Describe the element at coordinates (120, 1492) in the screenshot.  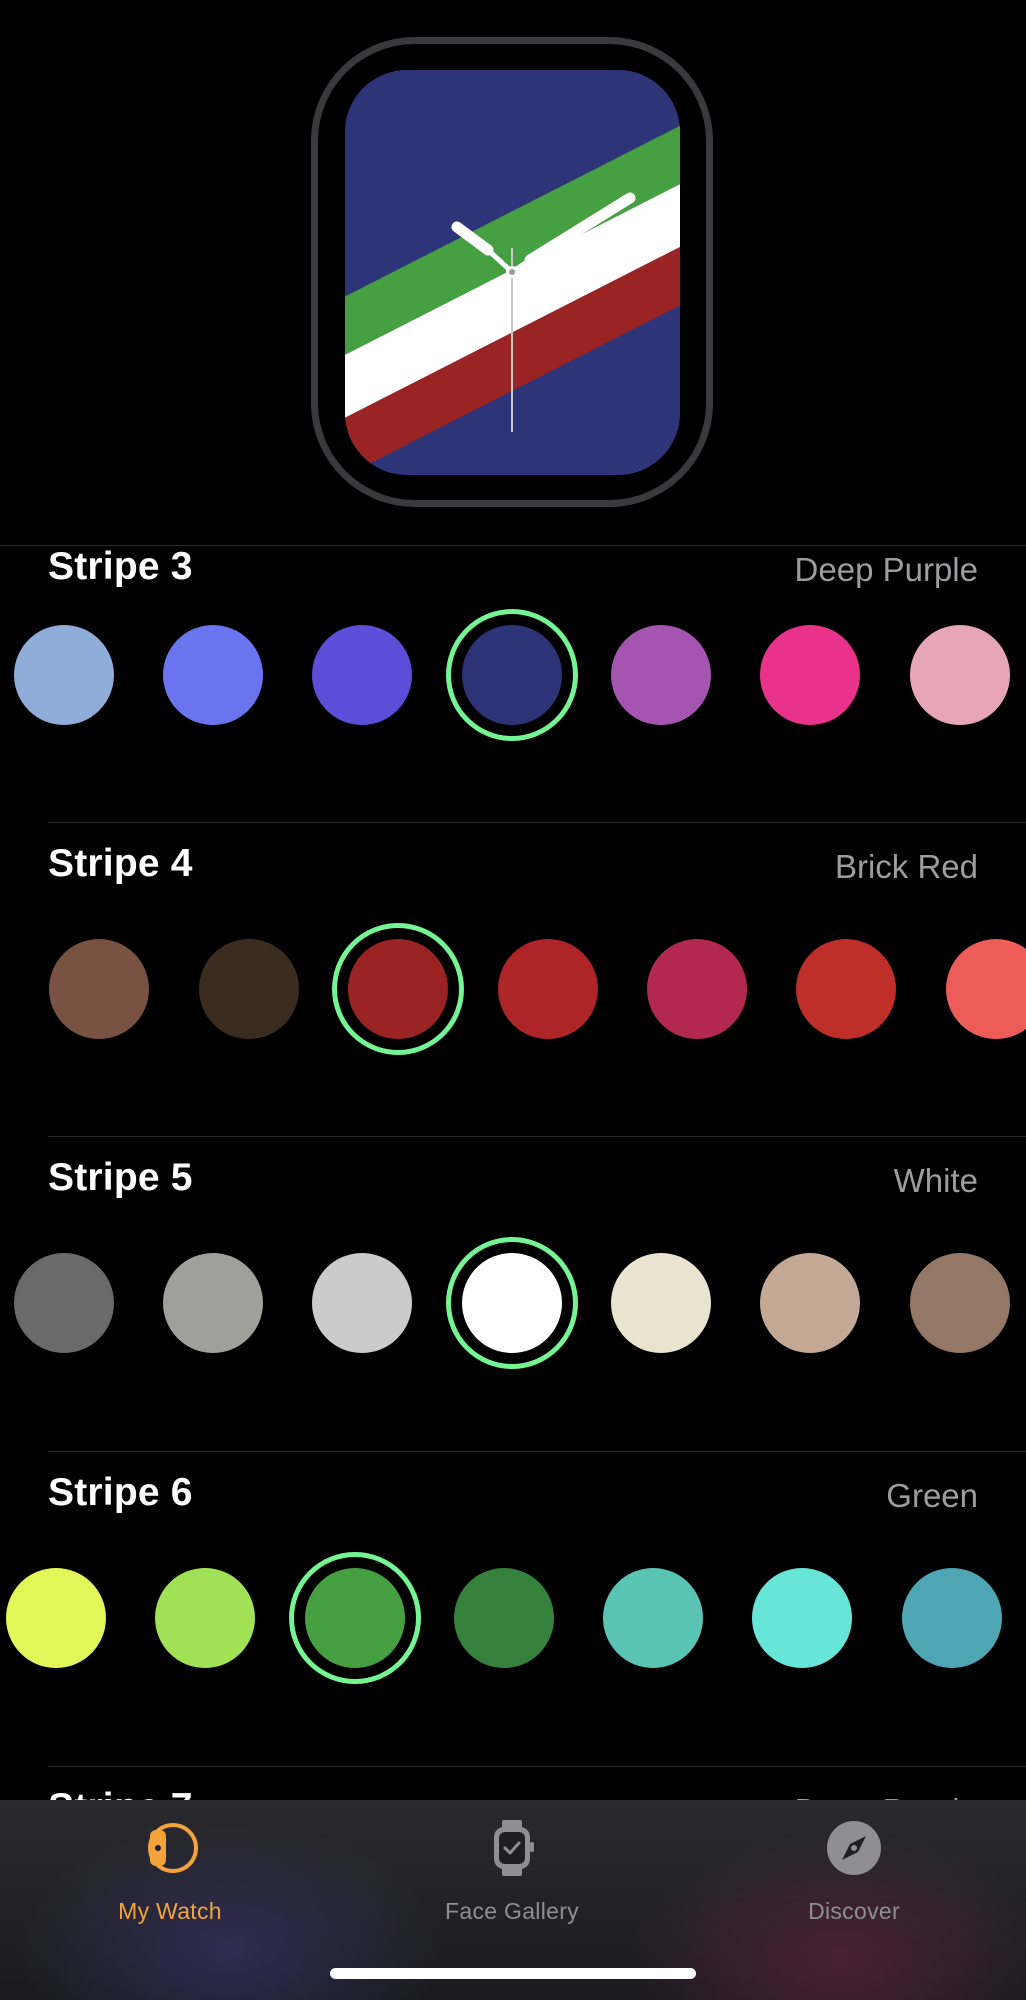
I see `option-title: Stripe 6` at that location.